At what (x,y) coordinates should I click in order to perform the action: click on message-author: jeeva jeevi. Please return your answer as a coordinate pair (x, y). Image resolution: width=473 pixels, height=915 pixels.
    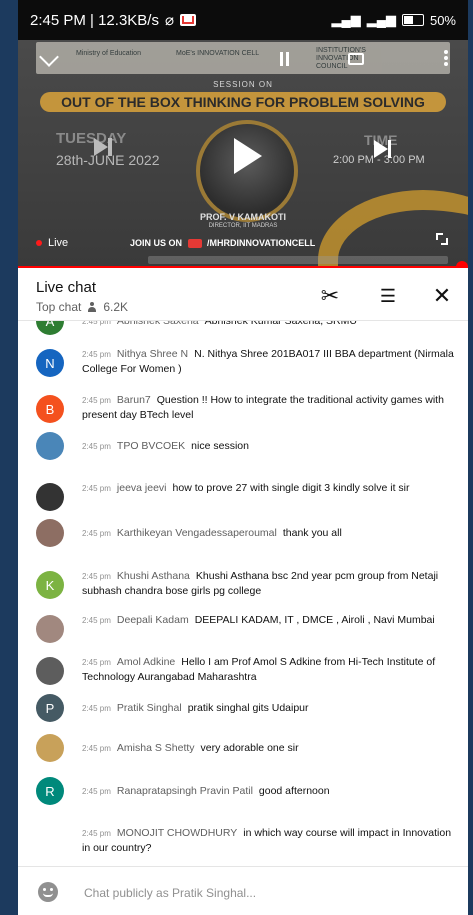
    Looking at the image, I should click on (142, 488).